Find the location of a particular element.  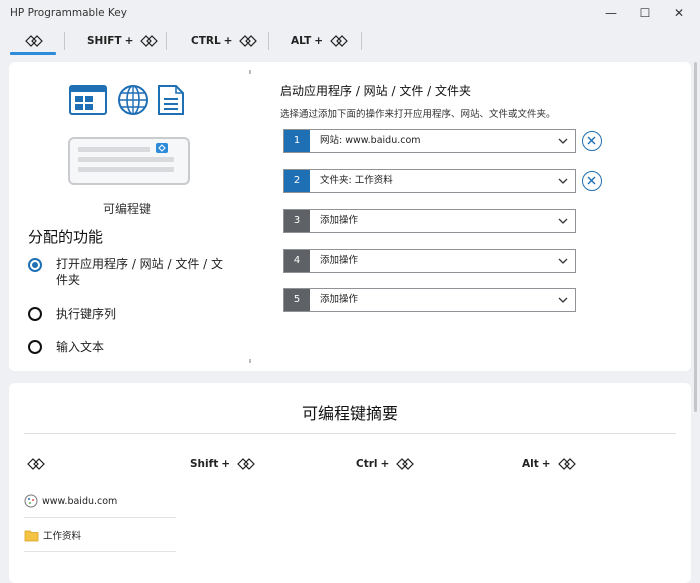

summary-item-website: www.baidu.com is located at coordinates (70, 501).